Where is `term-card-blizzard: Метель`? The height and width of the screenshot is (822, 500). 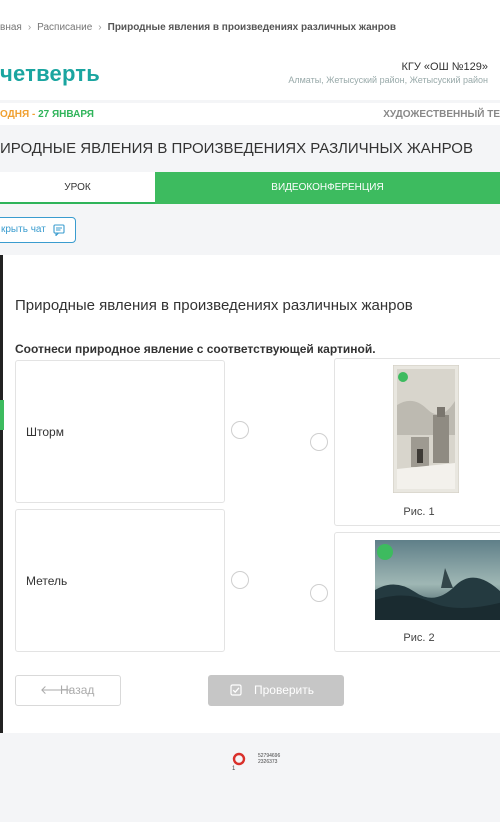
term-card-blizzard: Метель is located at coordinates (120, 580).